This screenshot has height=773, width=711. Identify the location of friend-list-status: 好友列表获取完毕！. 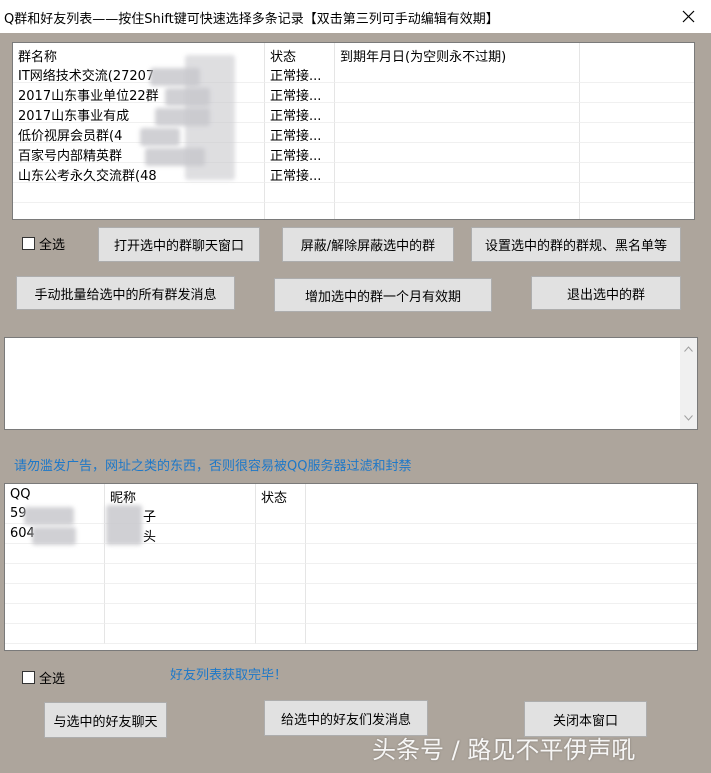
(229, 675).